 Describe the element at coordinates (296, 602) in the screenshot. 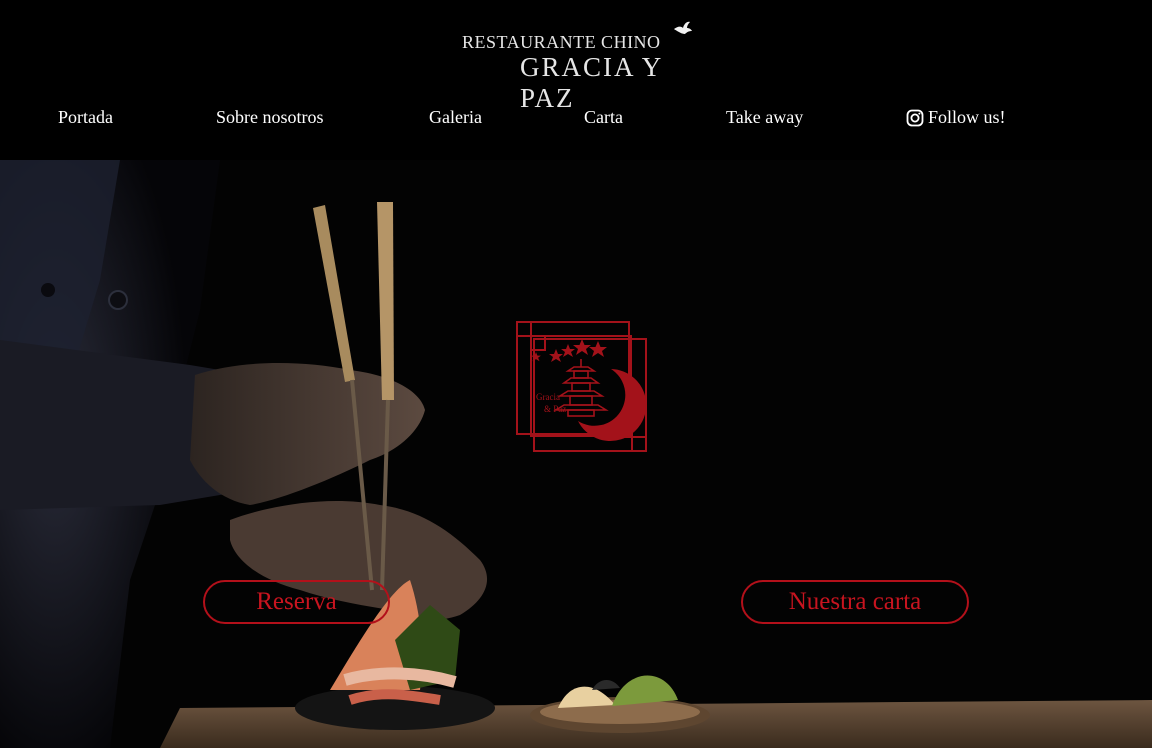

I see `reserve-button: Reserva` at that location.